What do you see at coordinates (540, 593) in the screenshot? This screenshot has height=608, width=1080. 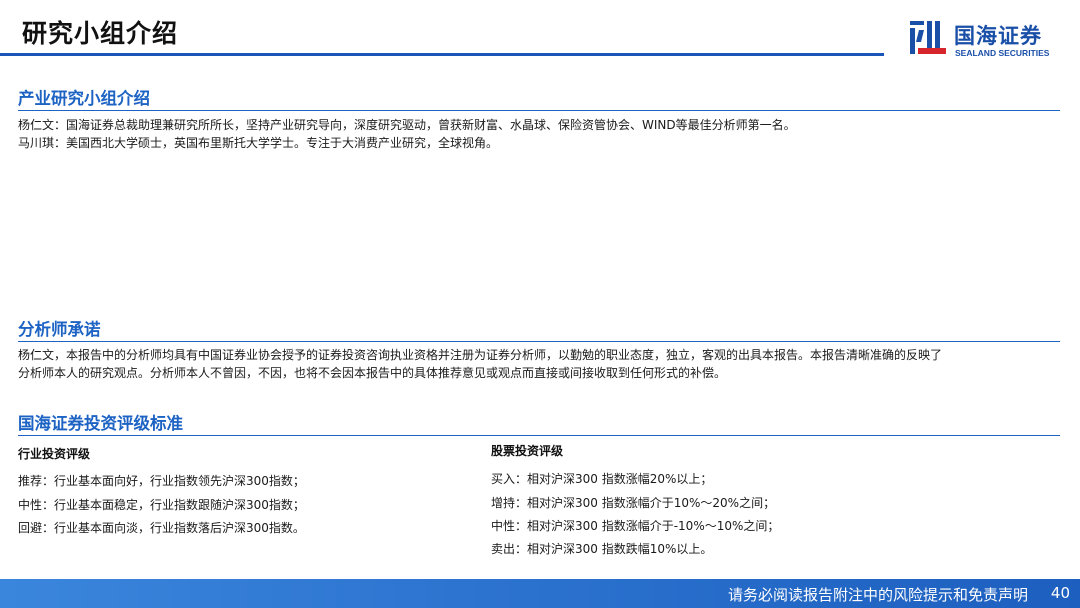 I see `footer-bar: 请务必阅读报告附注中的风险提示和免责声明 40` at bounding box center [540, 593].